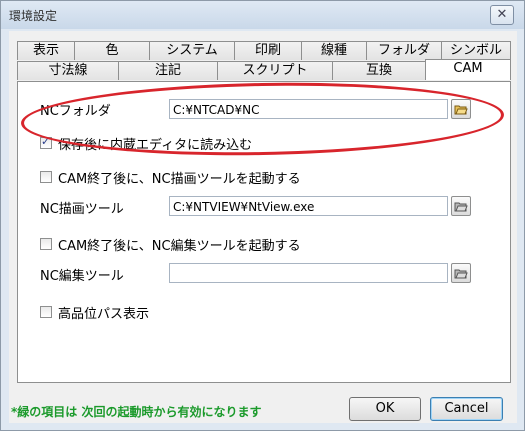 This screenshot has width=525, height=431. Describe the element at coordinates (476, 50) in the screenshot. I see `tab-symbol: シンボル` at that location.